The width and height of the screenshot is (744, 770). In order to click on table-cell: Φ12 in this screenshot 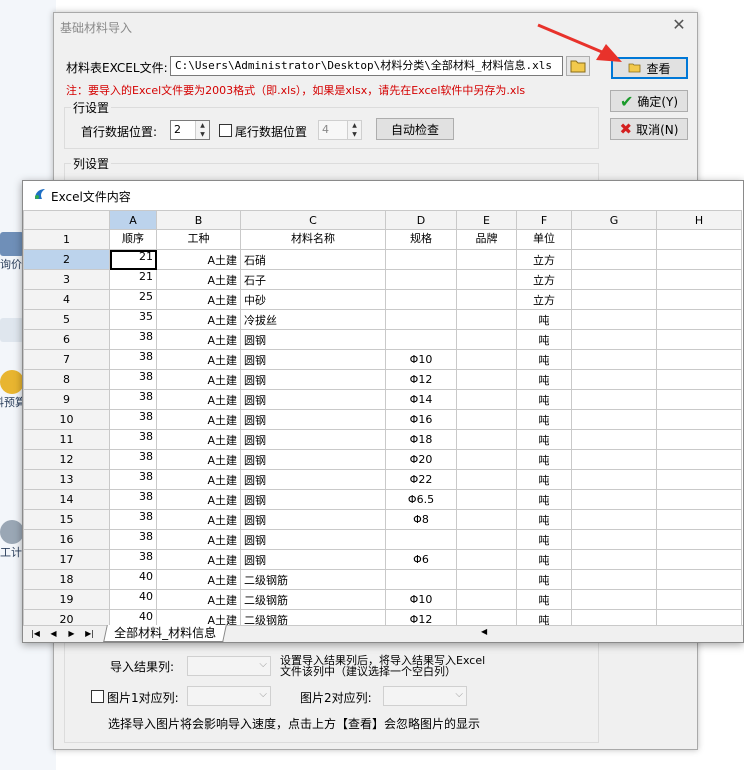, I will do `click(421, 379)`.